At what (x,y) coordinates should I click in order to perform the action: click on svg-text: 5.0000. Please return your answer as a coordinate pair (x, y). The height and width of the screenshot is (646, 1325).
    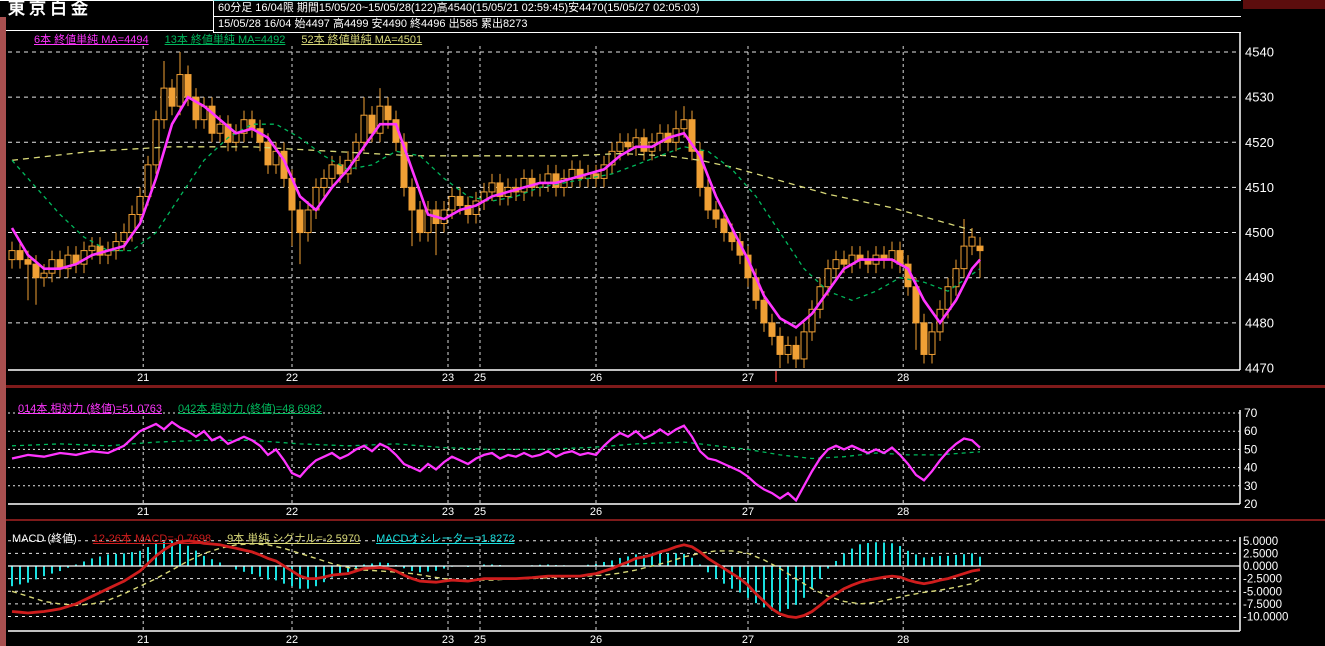
    Looking at the image, I should click on (1260, 542).